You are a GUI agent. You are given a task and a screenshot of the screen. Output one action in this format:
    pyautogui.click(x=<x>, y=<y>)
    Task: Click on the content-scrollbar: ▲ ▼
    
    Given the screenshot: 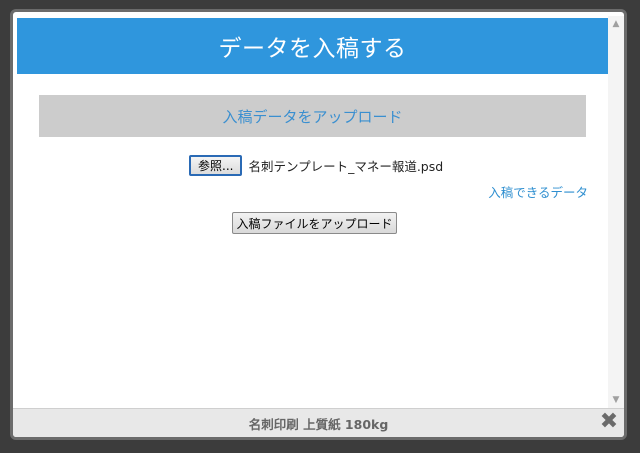 What is the action you would take?
    pyautogui.click(x=616, y=212)
    